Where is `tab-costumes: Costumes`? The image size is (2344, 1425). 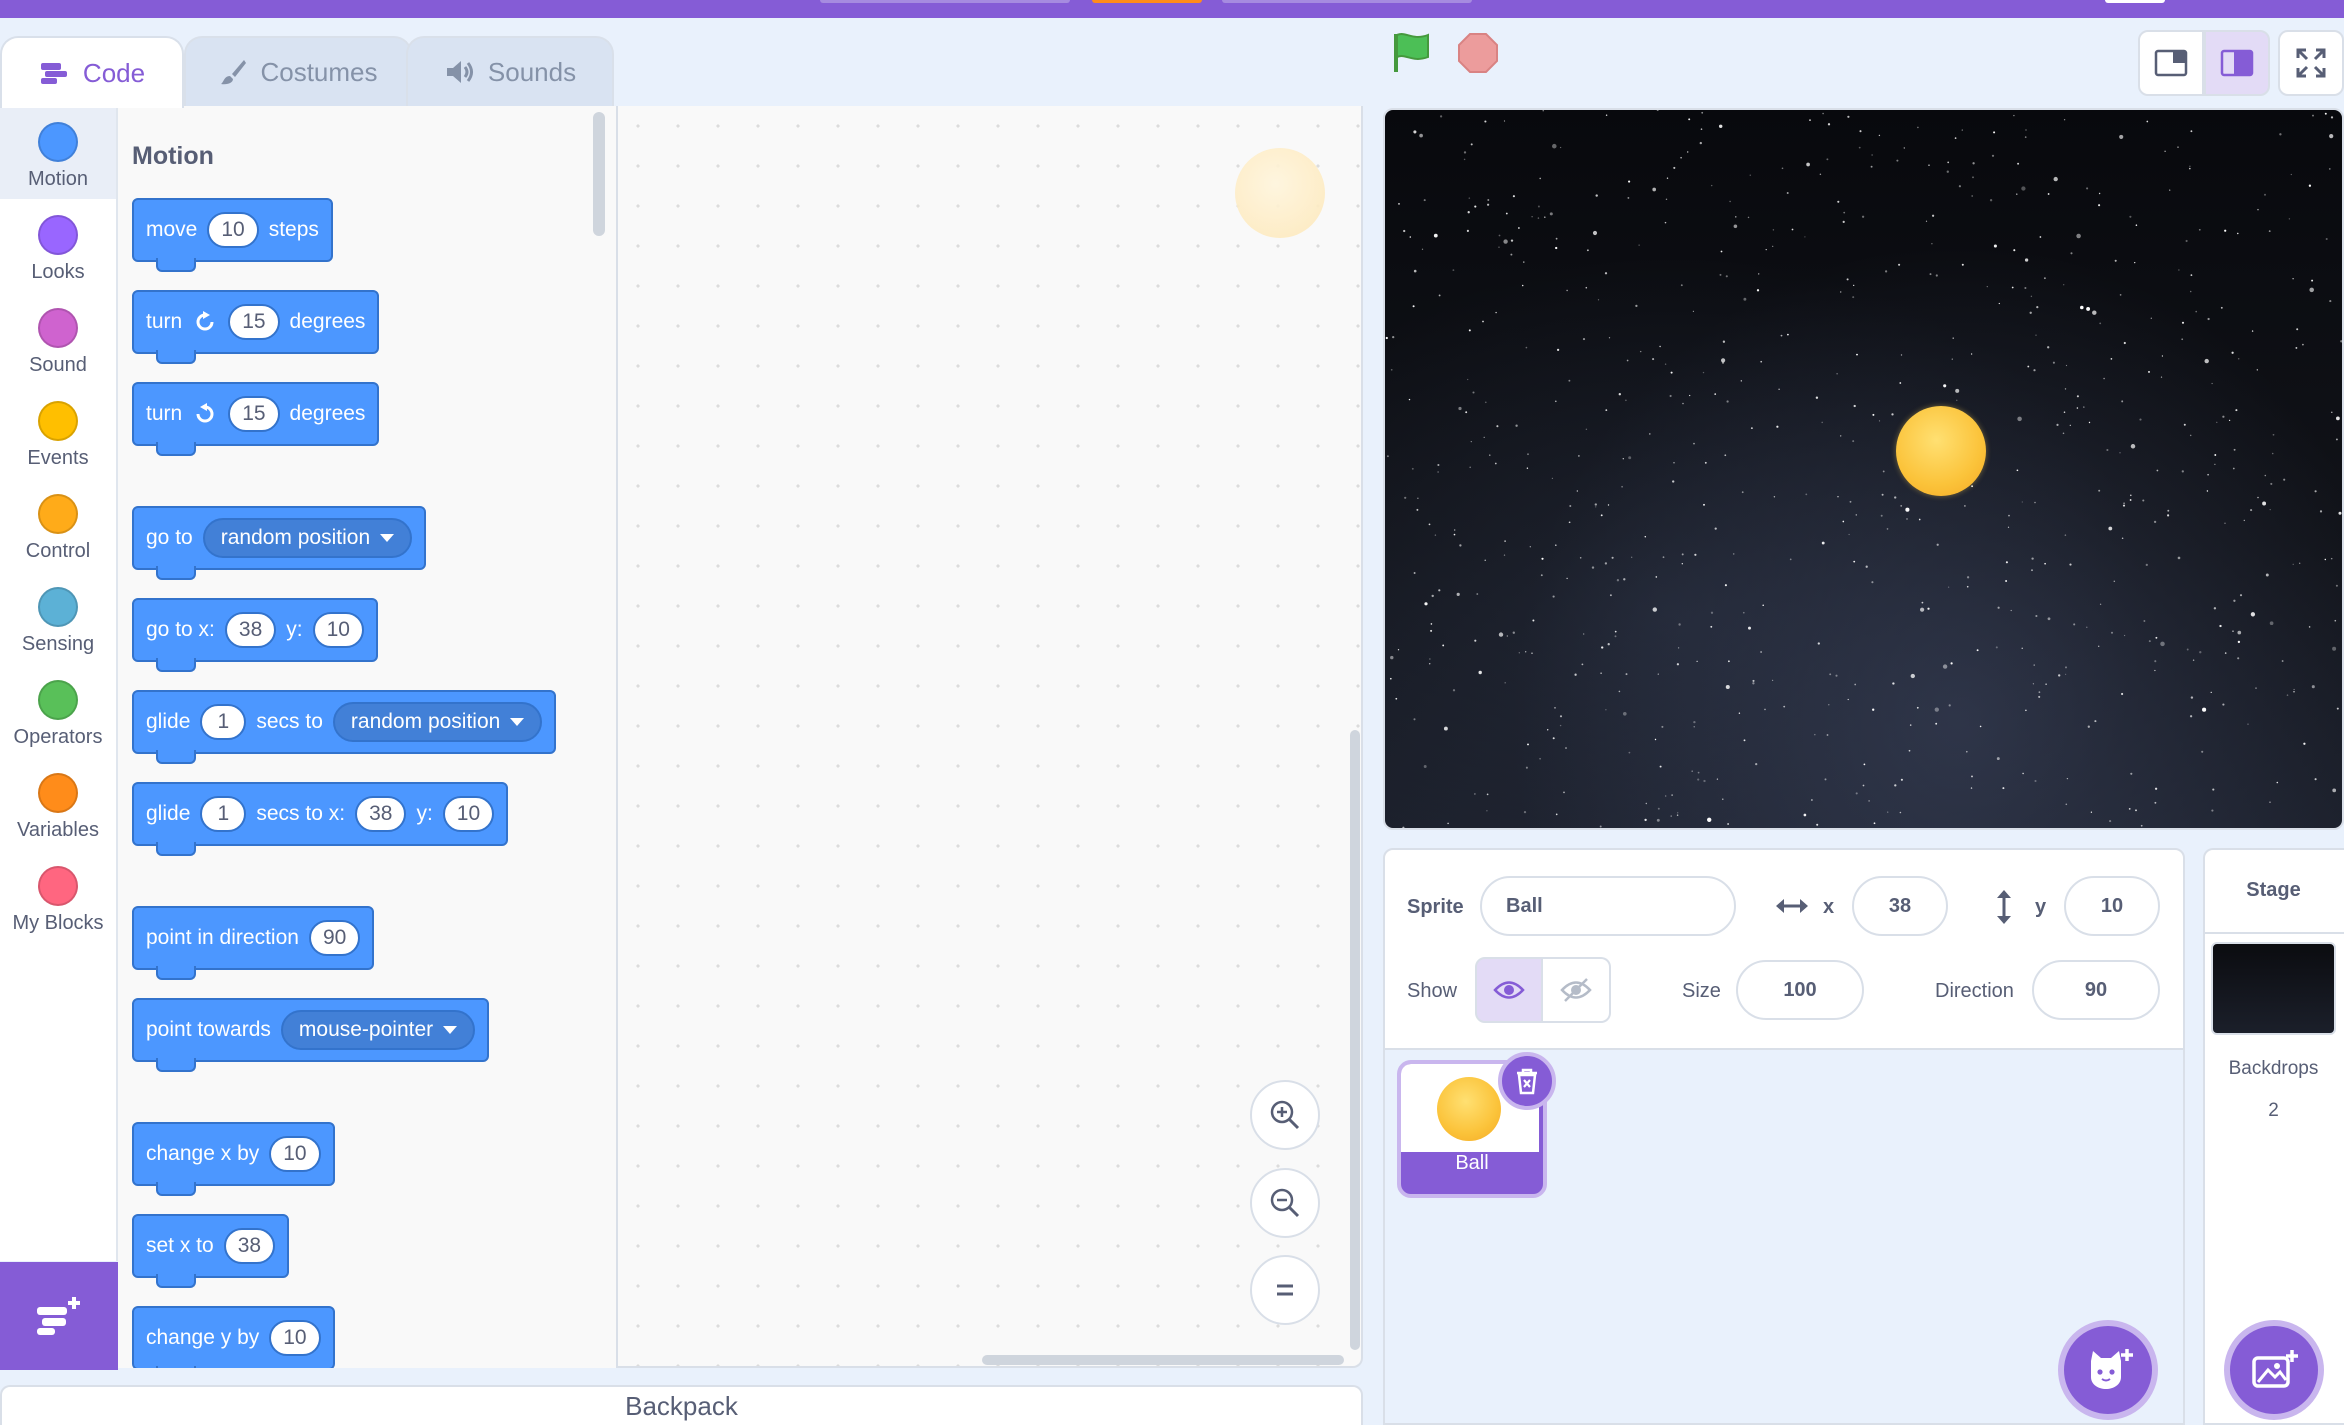 tab-costumes: Costumes is located at coordinates (298, 71).